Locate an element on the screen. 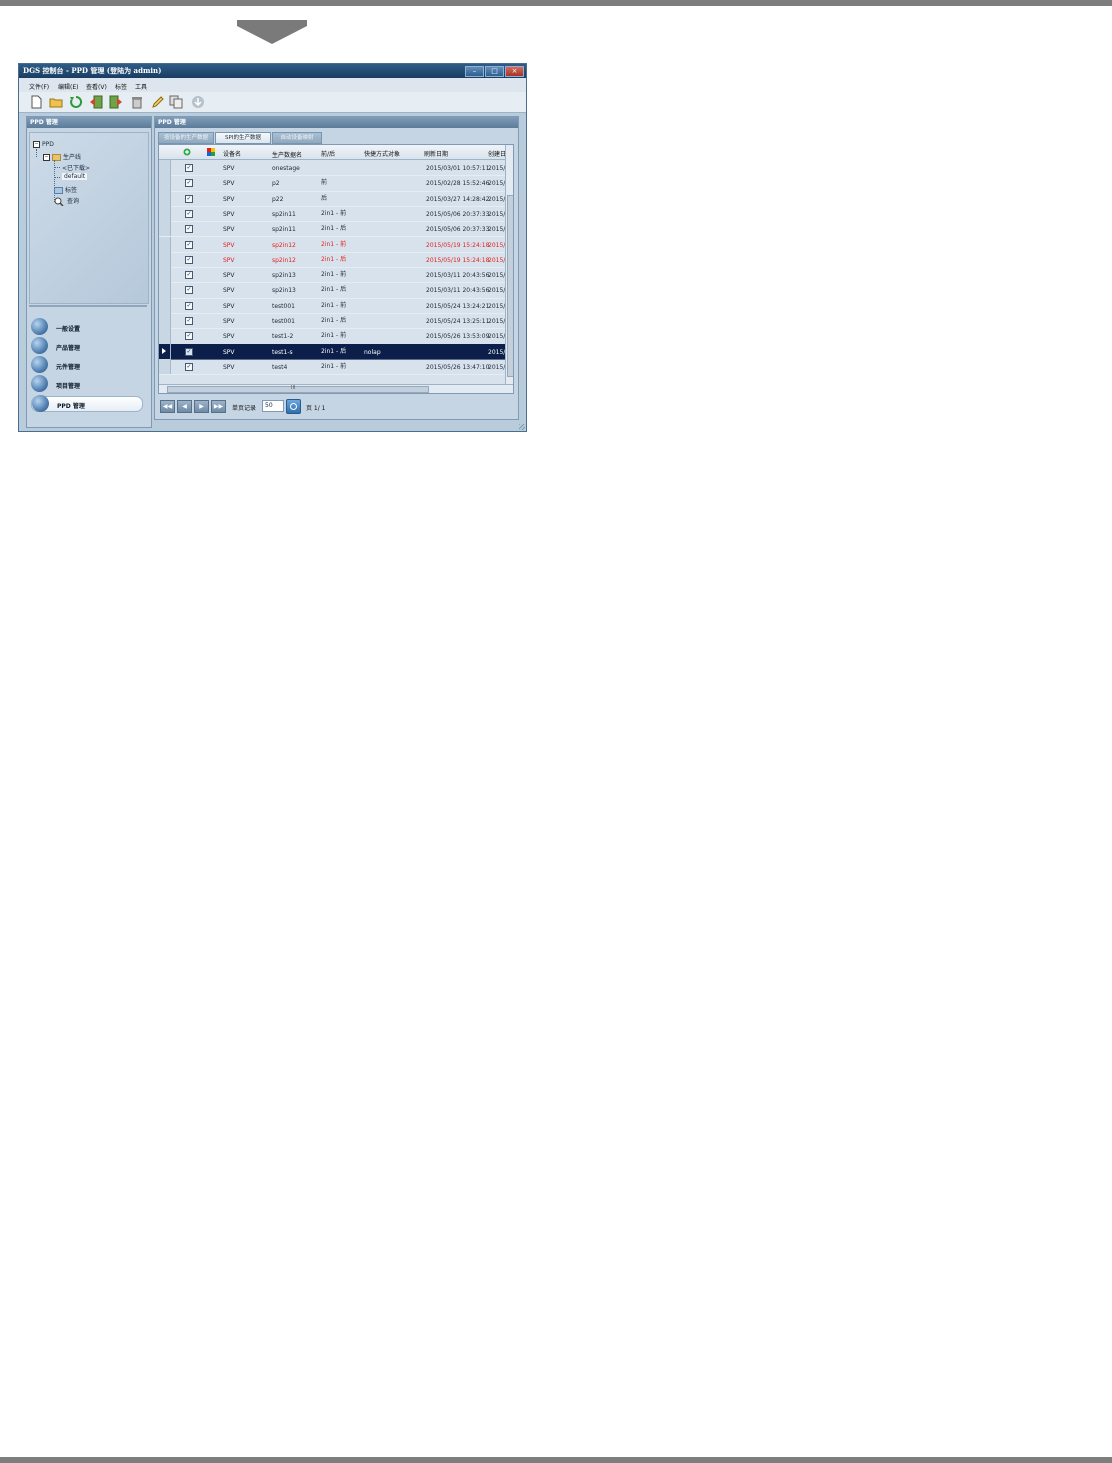  nav-ppd-management: PPD 管理 is located at coordinates (87, 403).